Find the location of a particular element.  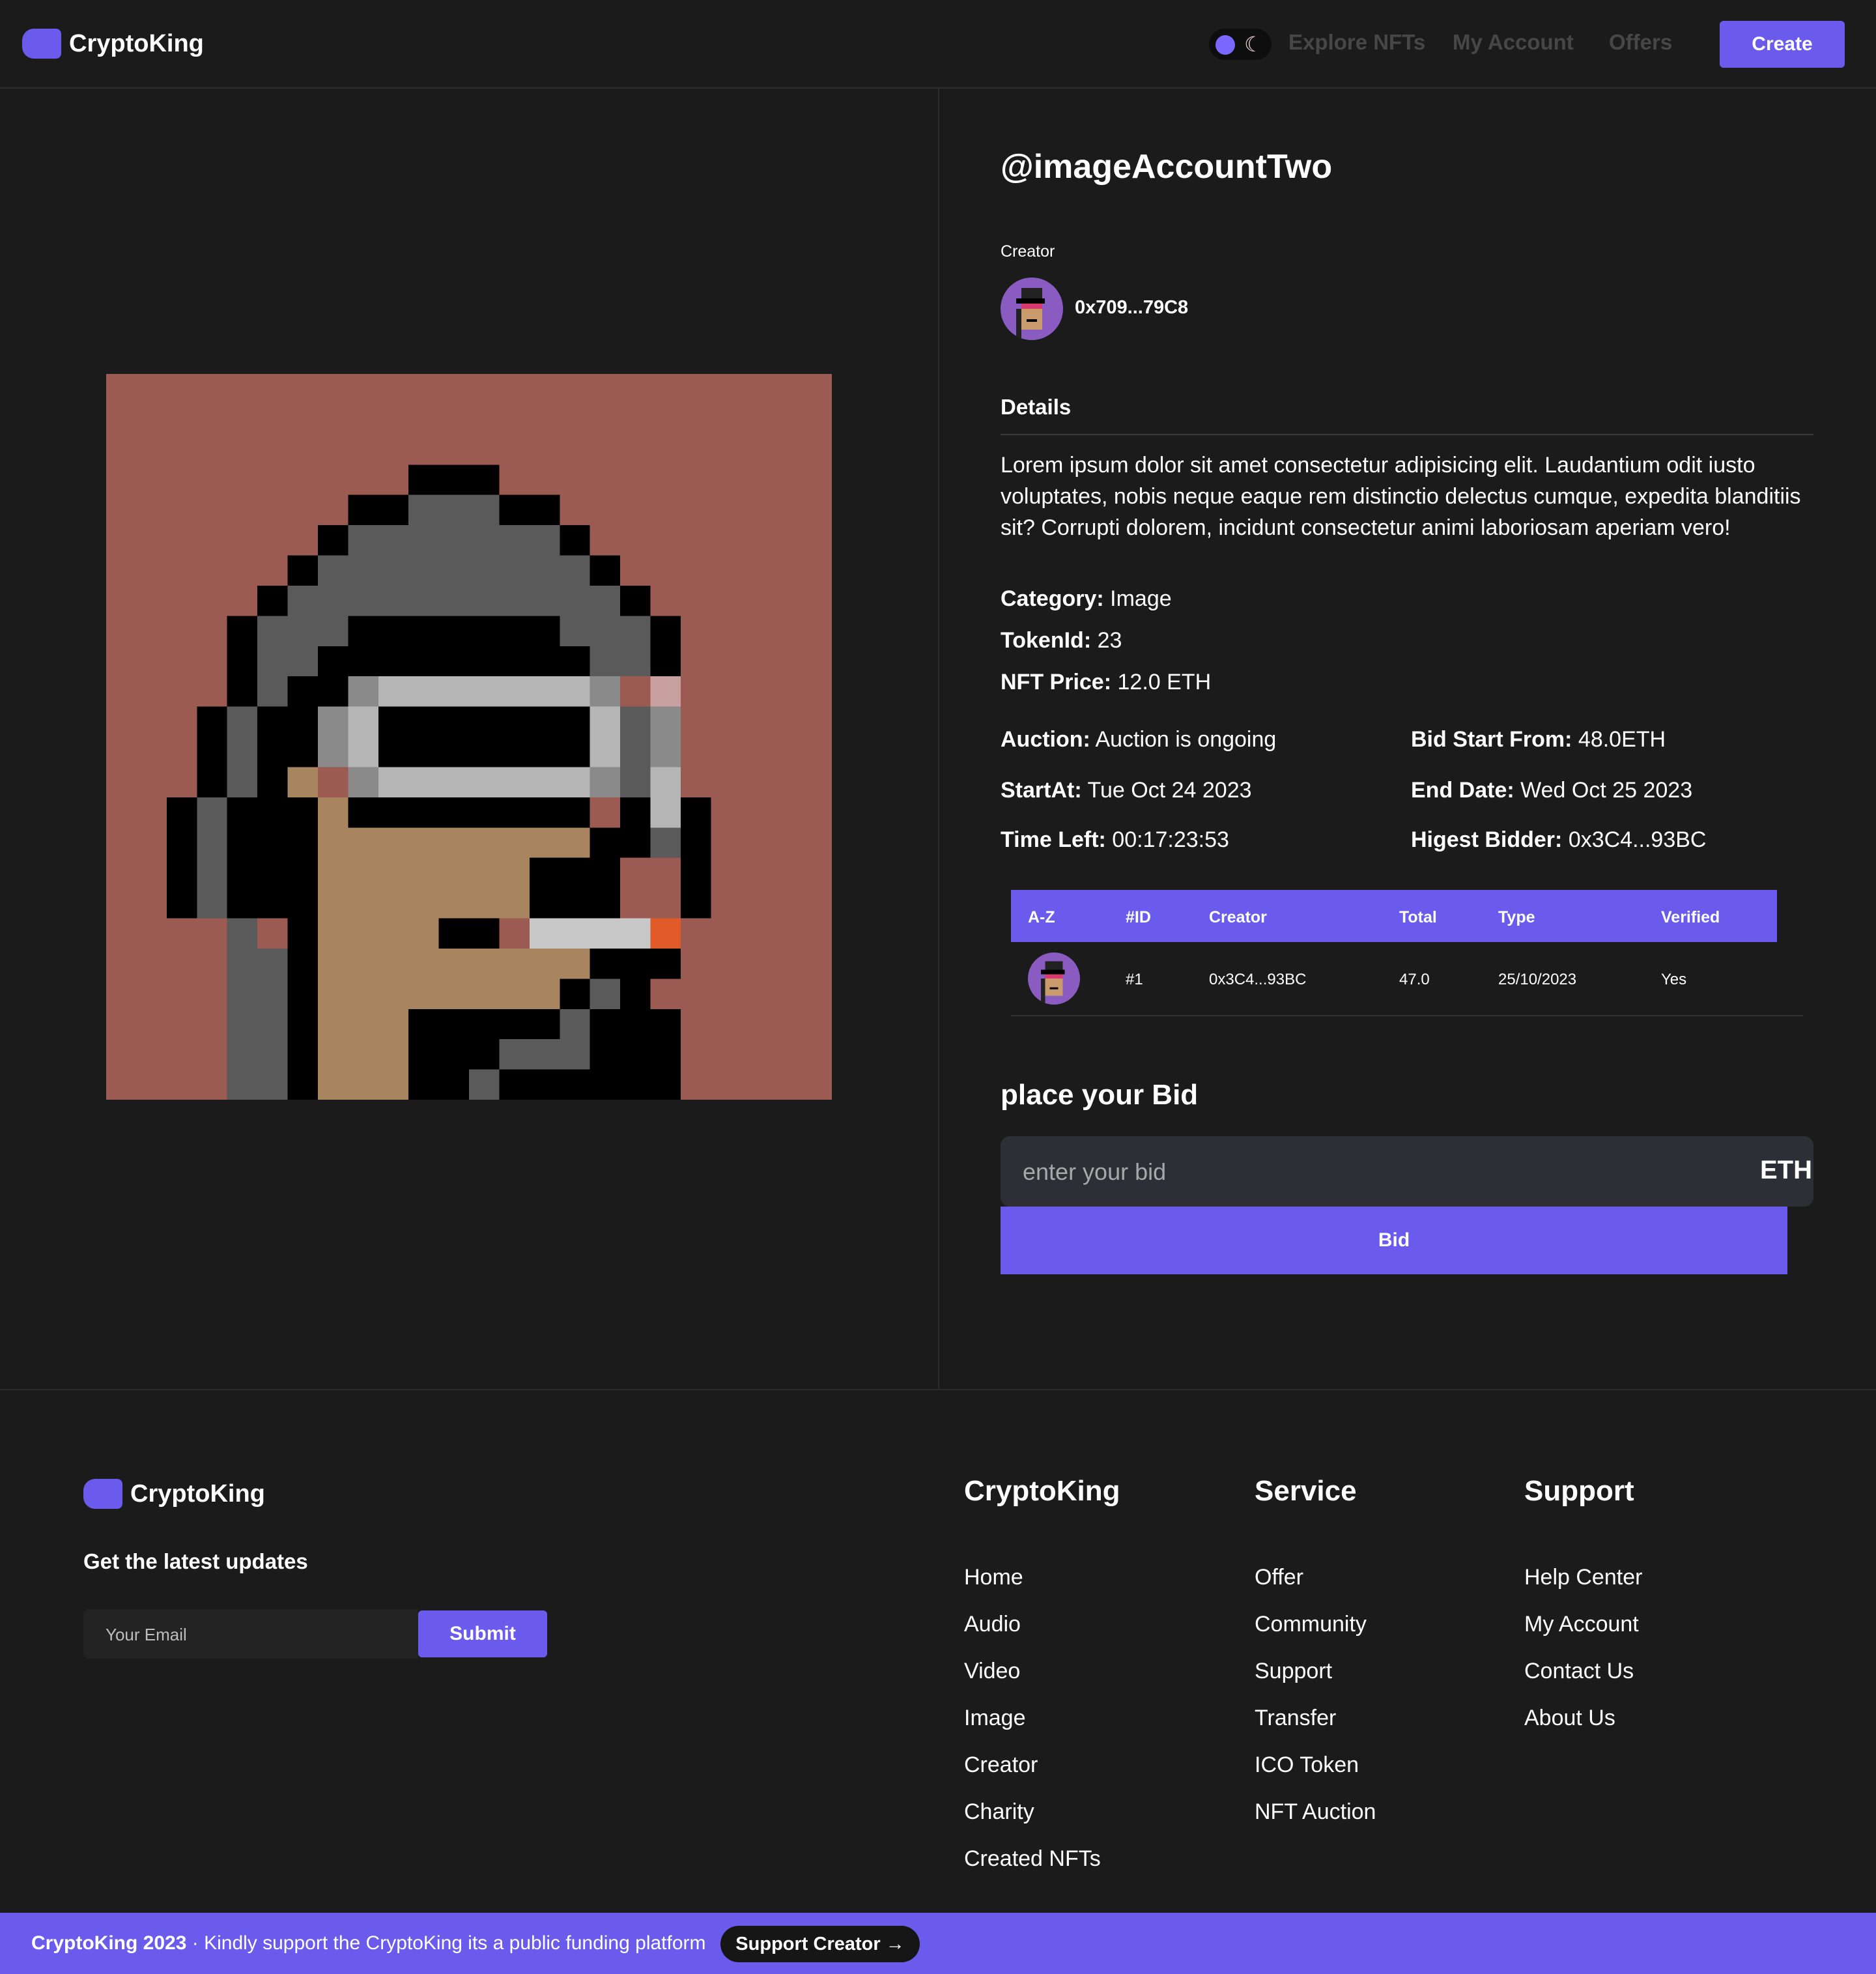

footer-link-creator: Creator is located at coordinates (1001, 1765).